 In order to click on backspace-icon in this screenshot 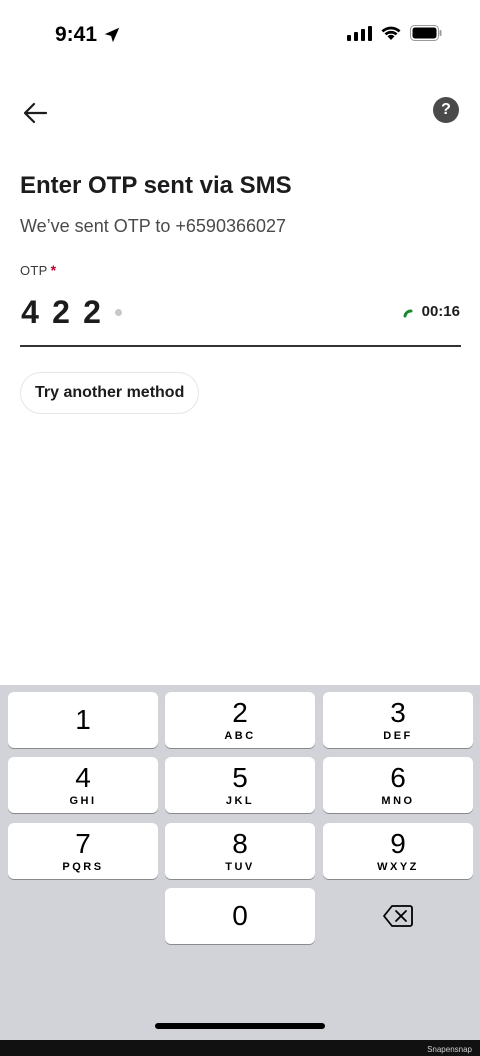, I will do `click(398, 916)`.